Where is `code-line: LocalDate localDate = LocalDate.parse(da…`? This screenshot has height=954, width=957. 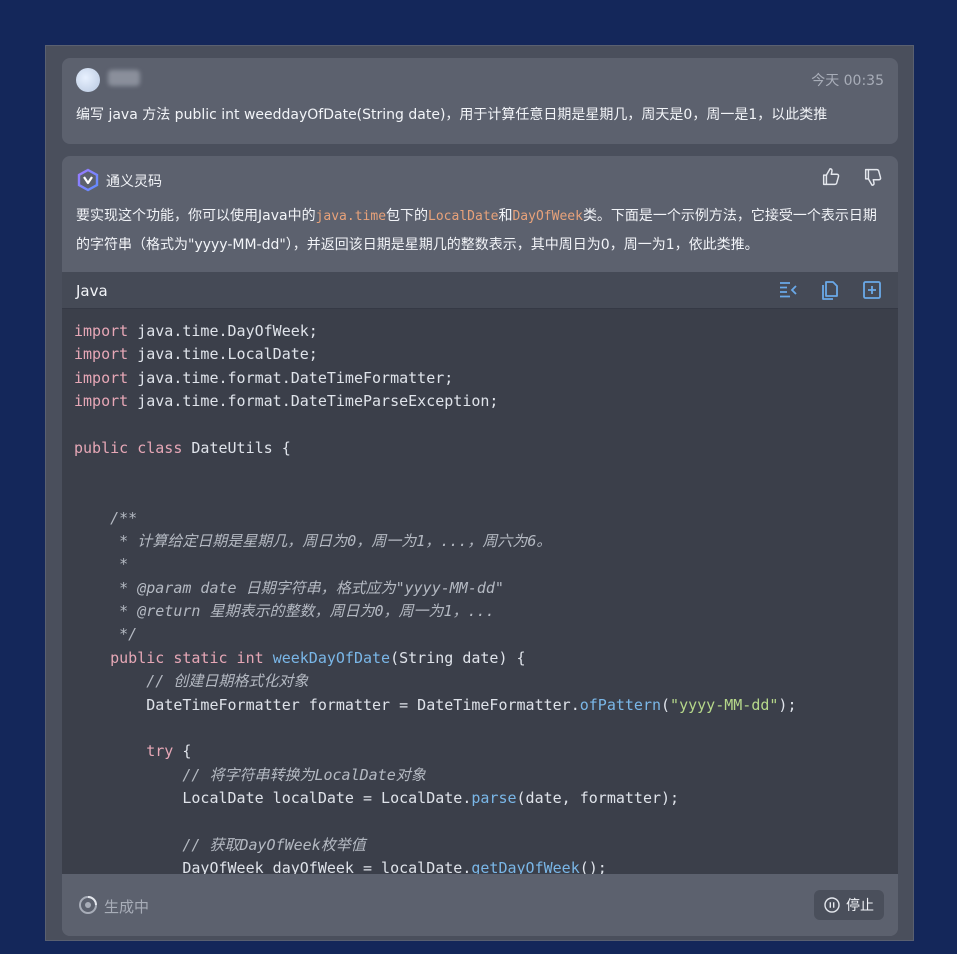 code-line: LocalDate localDate = LocalDate.parse(da… is located at coordinates (482, 798).